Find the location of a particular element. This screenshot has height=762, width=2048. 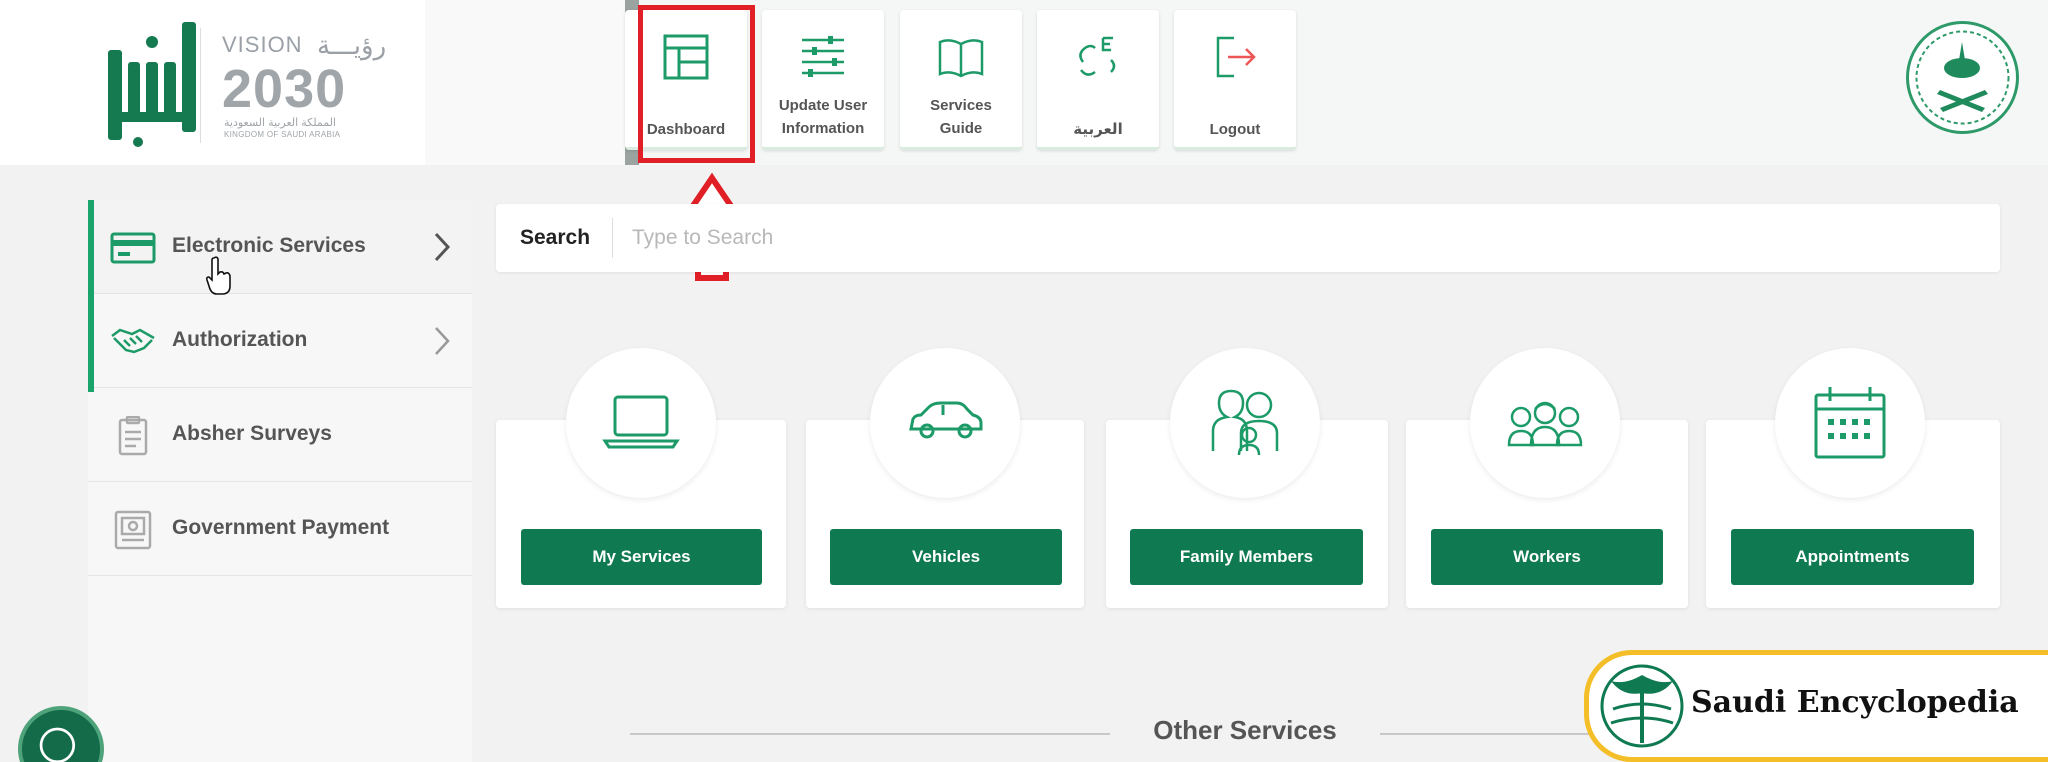

vehicles-button: Vehicles is located at coordinates (946, 557).